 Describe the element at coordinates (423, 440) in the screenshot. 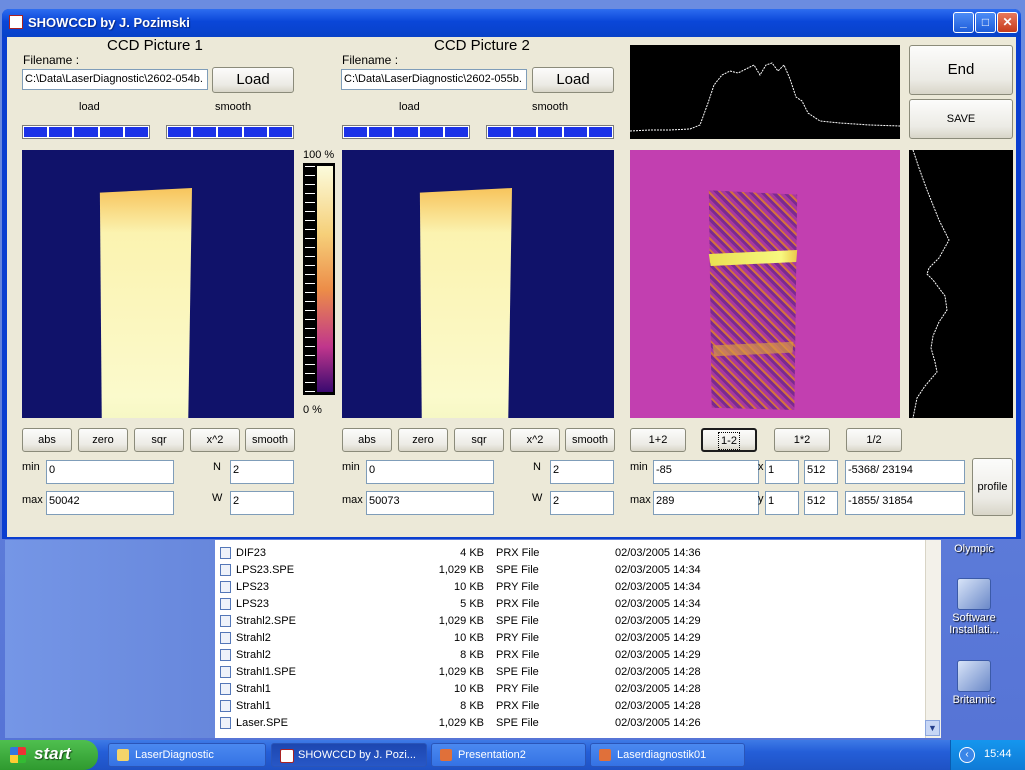

I see `pic2-zero-button: zero` at that location.